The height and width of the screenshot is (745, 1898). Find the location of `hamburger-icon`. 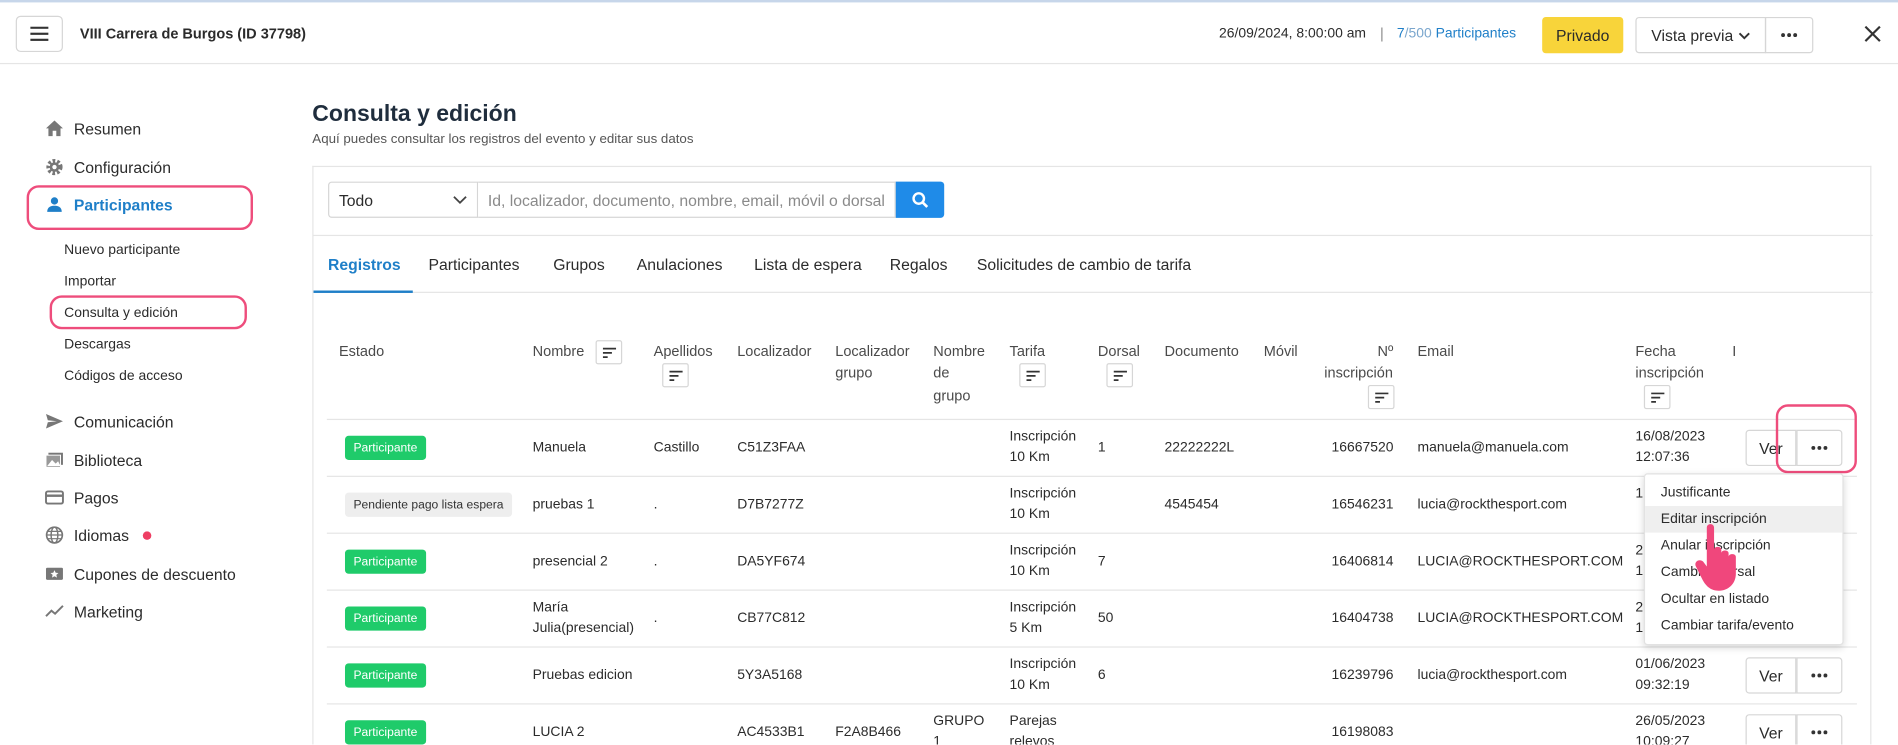

hamburger-icon is located at coordinates (39, 33).